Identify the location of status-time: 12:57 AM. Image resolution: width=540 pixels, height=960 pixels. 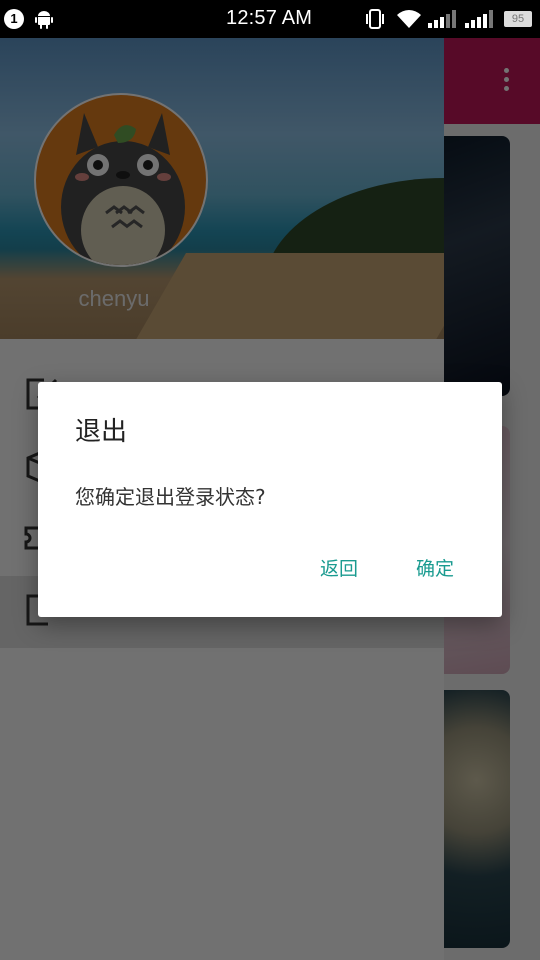
(269, 18).